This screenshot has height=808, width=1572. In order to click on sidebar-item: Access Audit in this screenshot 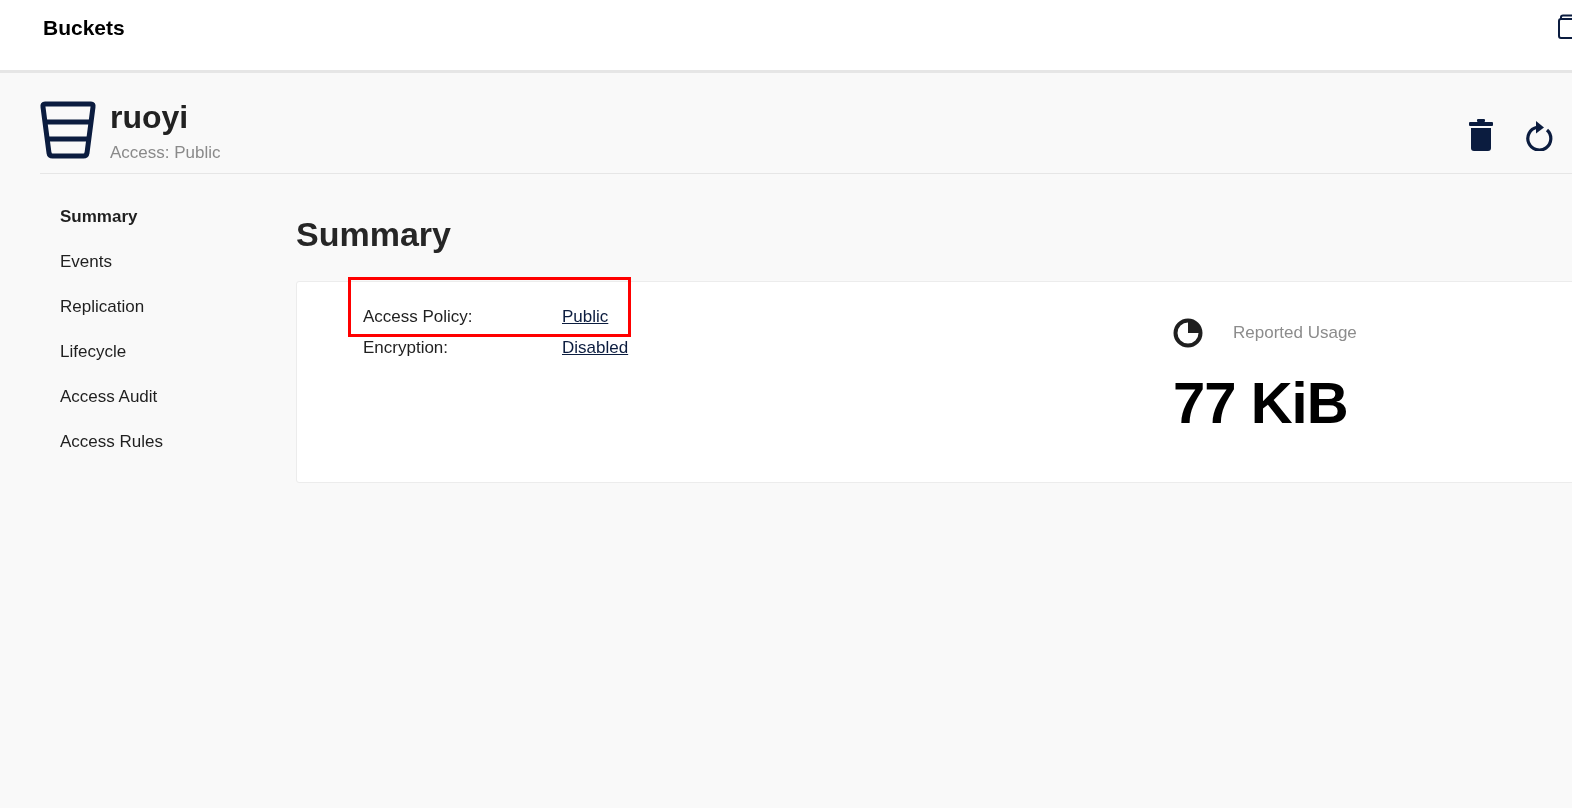, I will do `click(99, 397)`.